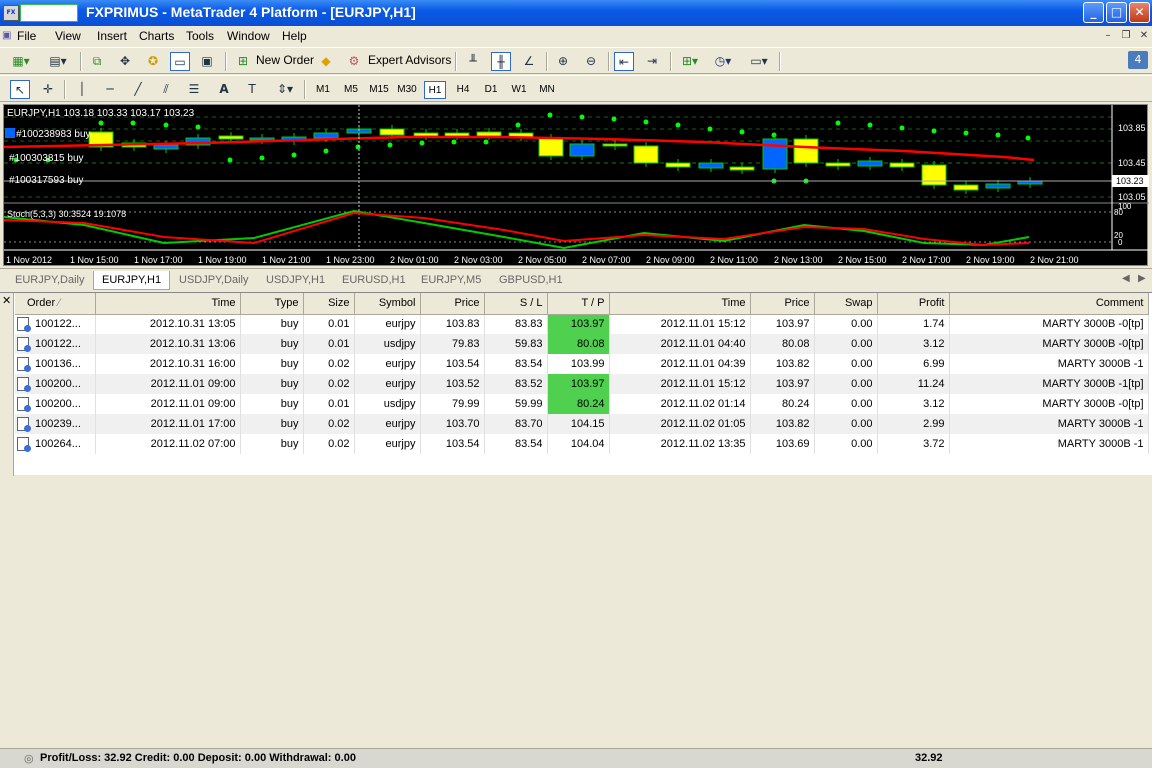 This screenshot has width=1152, height=768. Describe the element at coordinates (166, 89) in the screenshot. I see `equidistant-channel-icon: ⫽` at that location.